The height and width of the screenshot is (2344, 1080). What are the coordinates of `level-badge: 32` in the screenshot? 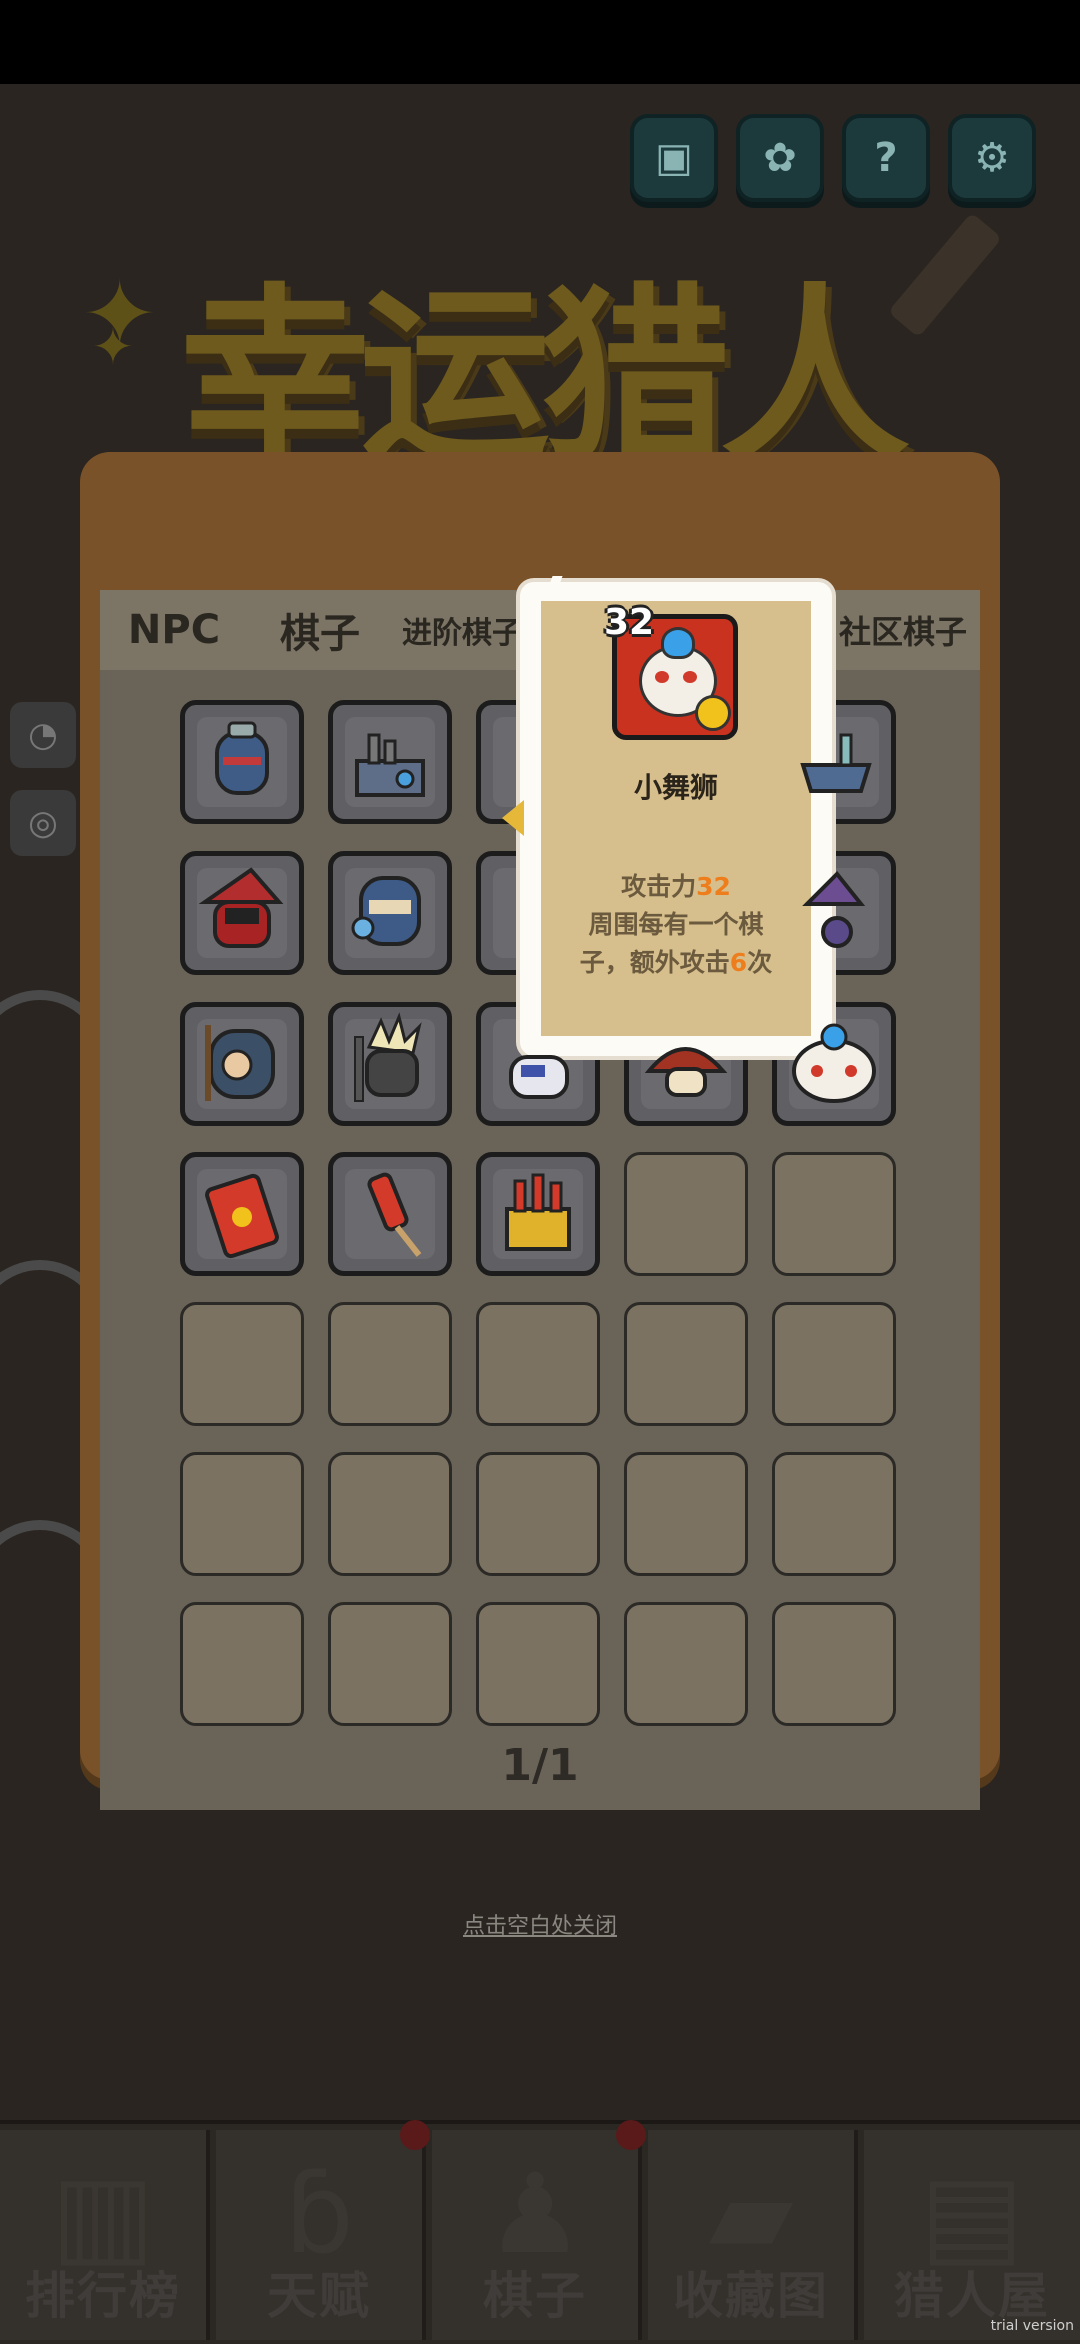 It's located at (629, 622).